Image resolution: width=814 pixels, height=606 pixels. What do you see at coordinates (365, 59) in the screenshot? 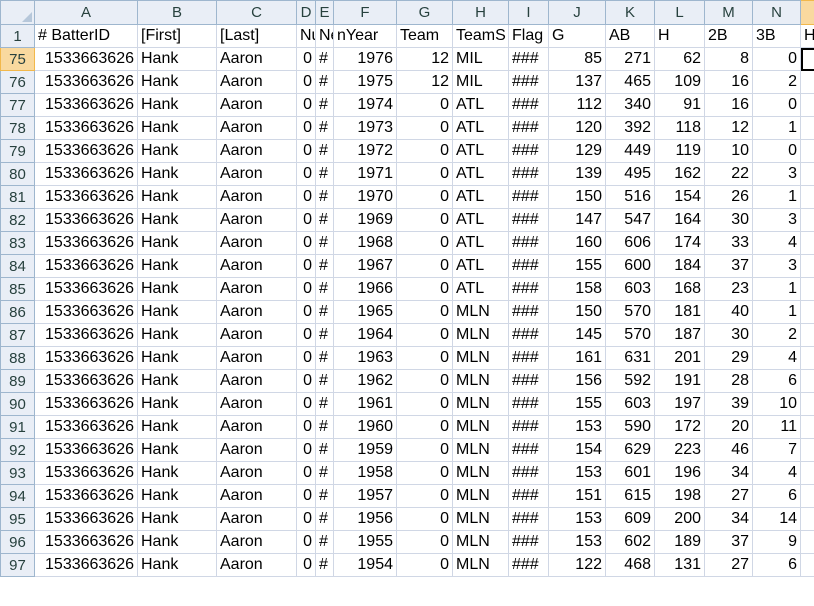
I see `cell-f75: 1976` at bounding box center [365, 59].